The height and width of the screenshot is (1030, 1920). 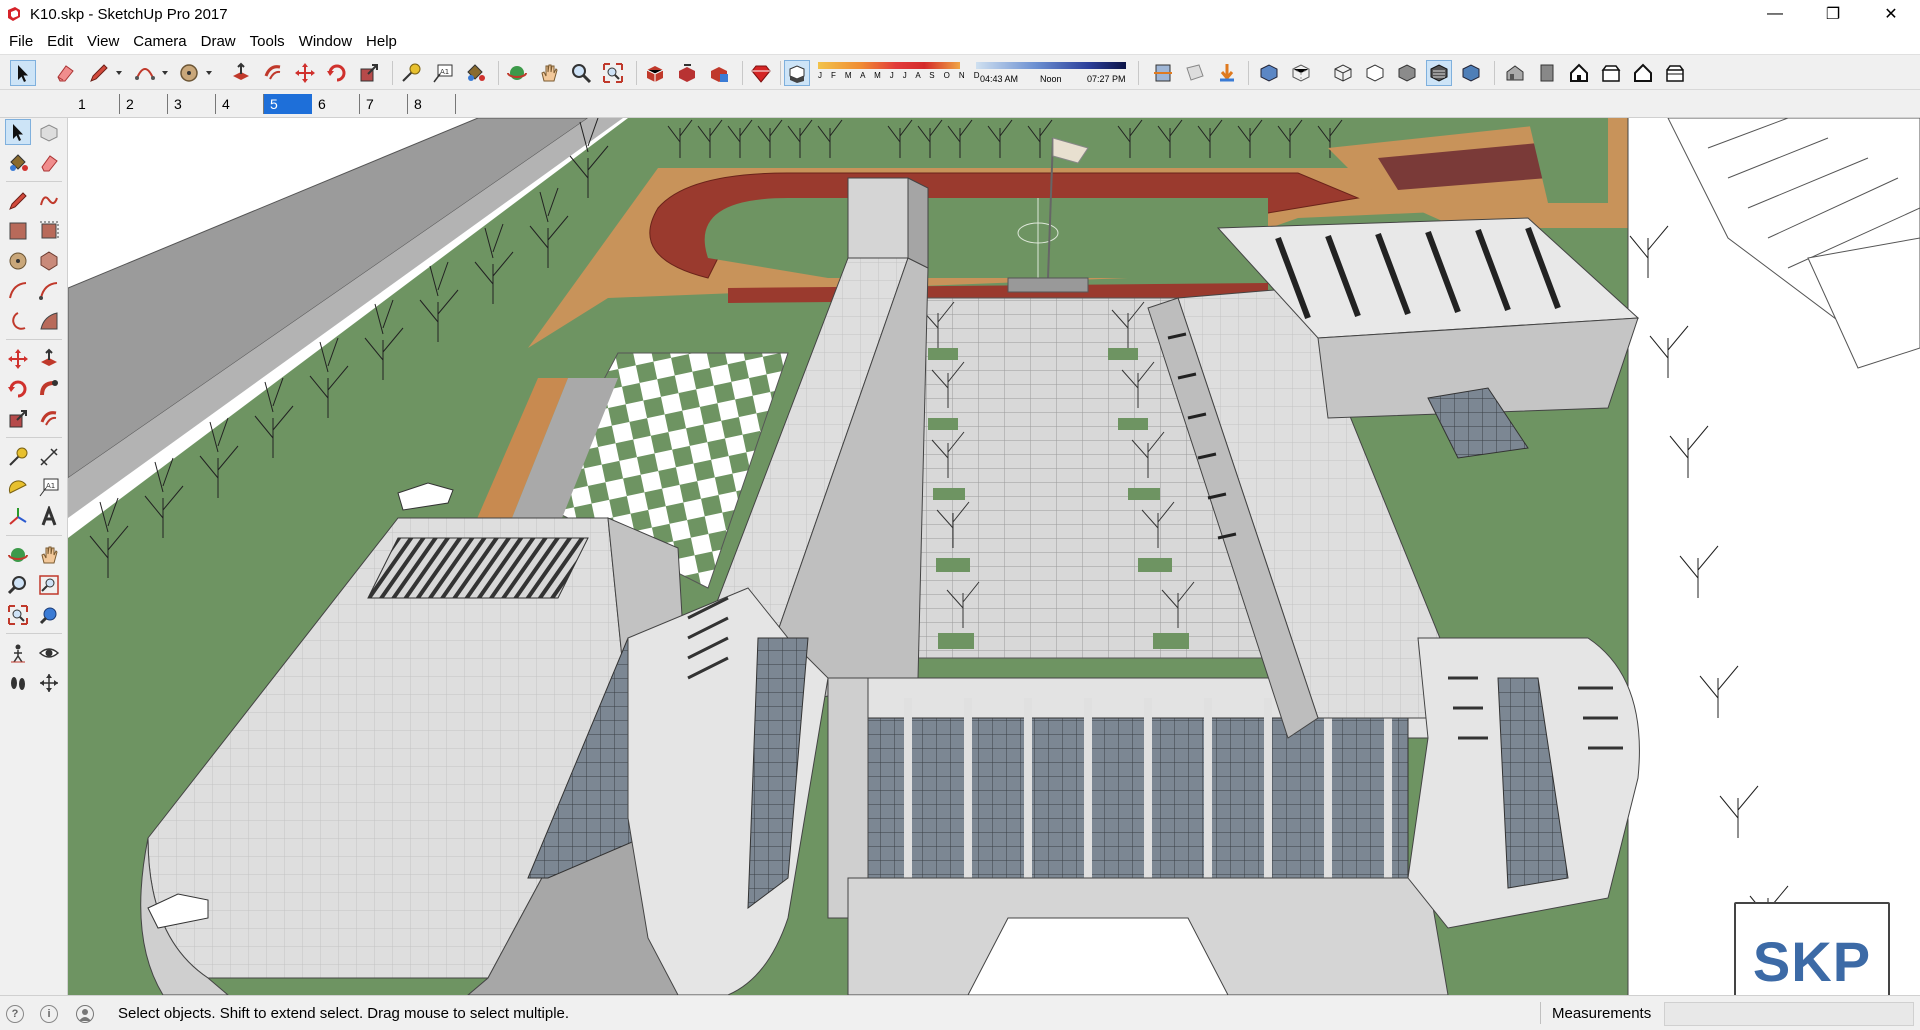 I want to click on left-zoom-button, so click(x=18, y=585).